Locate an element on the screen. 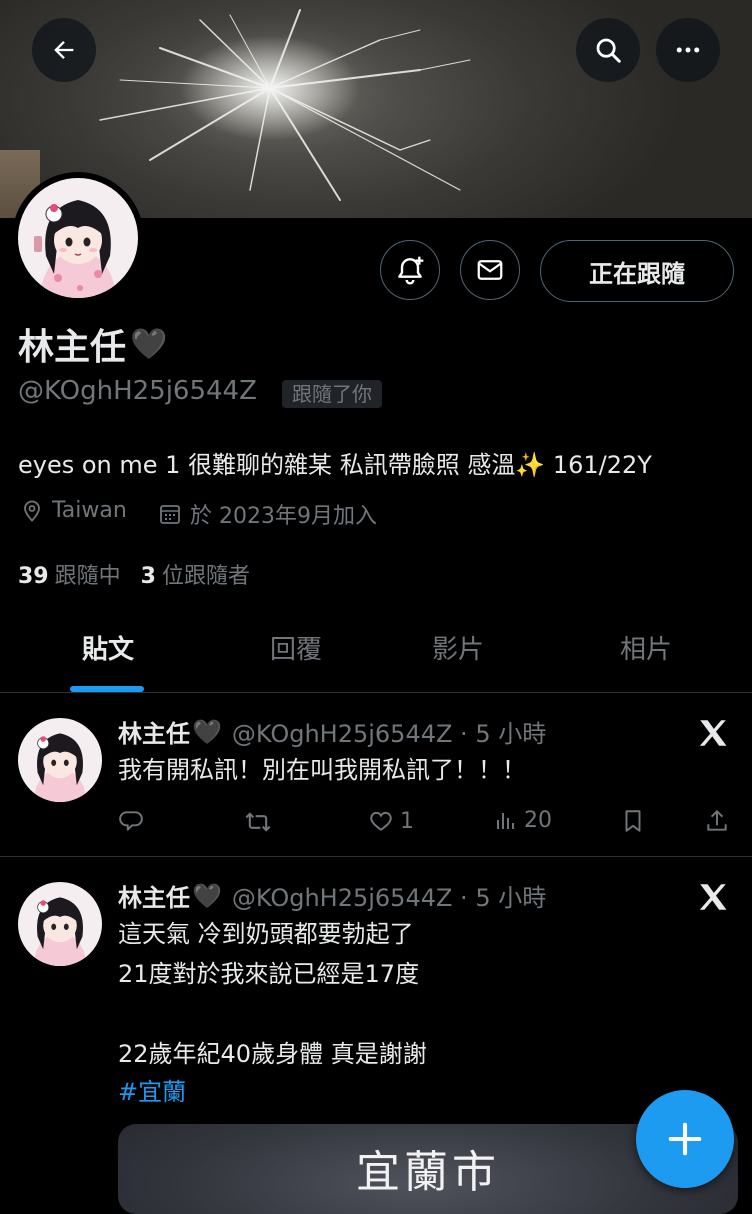 Image resolution: width=752 pixels, height=1214 pixels. back-button is located at coordinates (64, 50).